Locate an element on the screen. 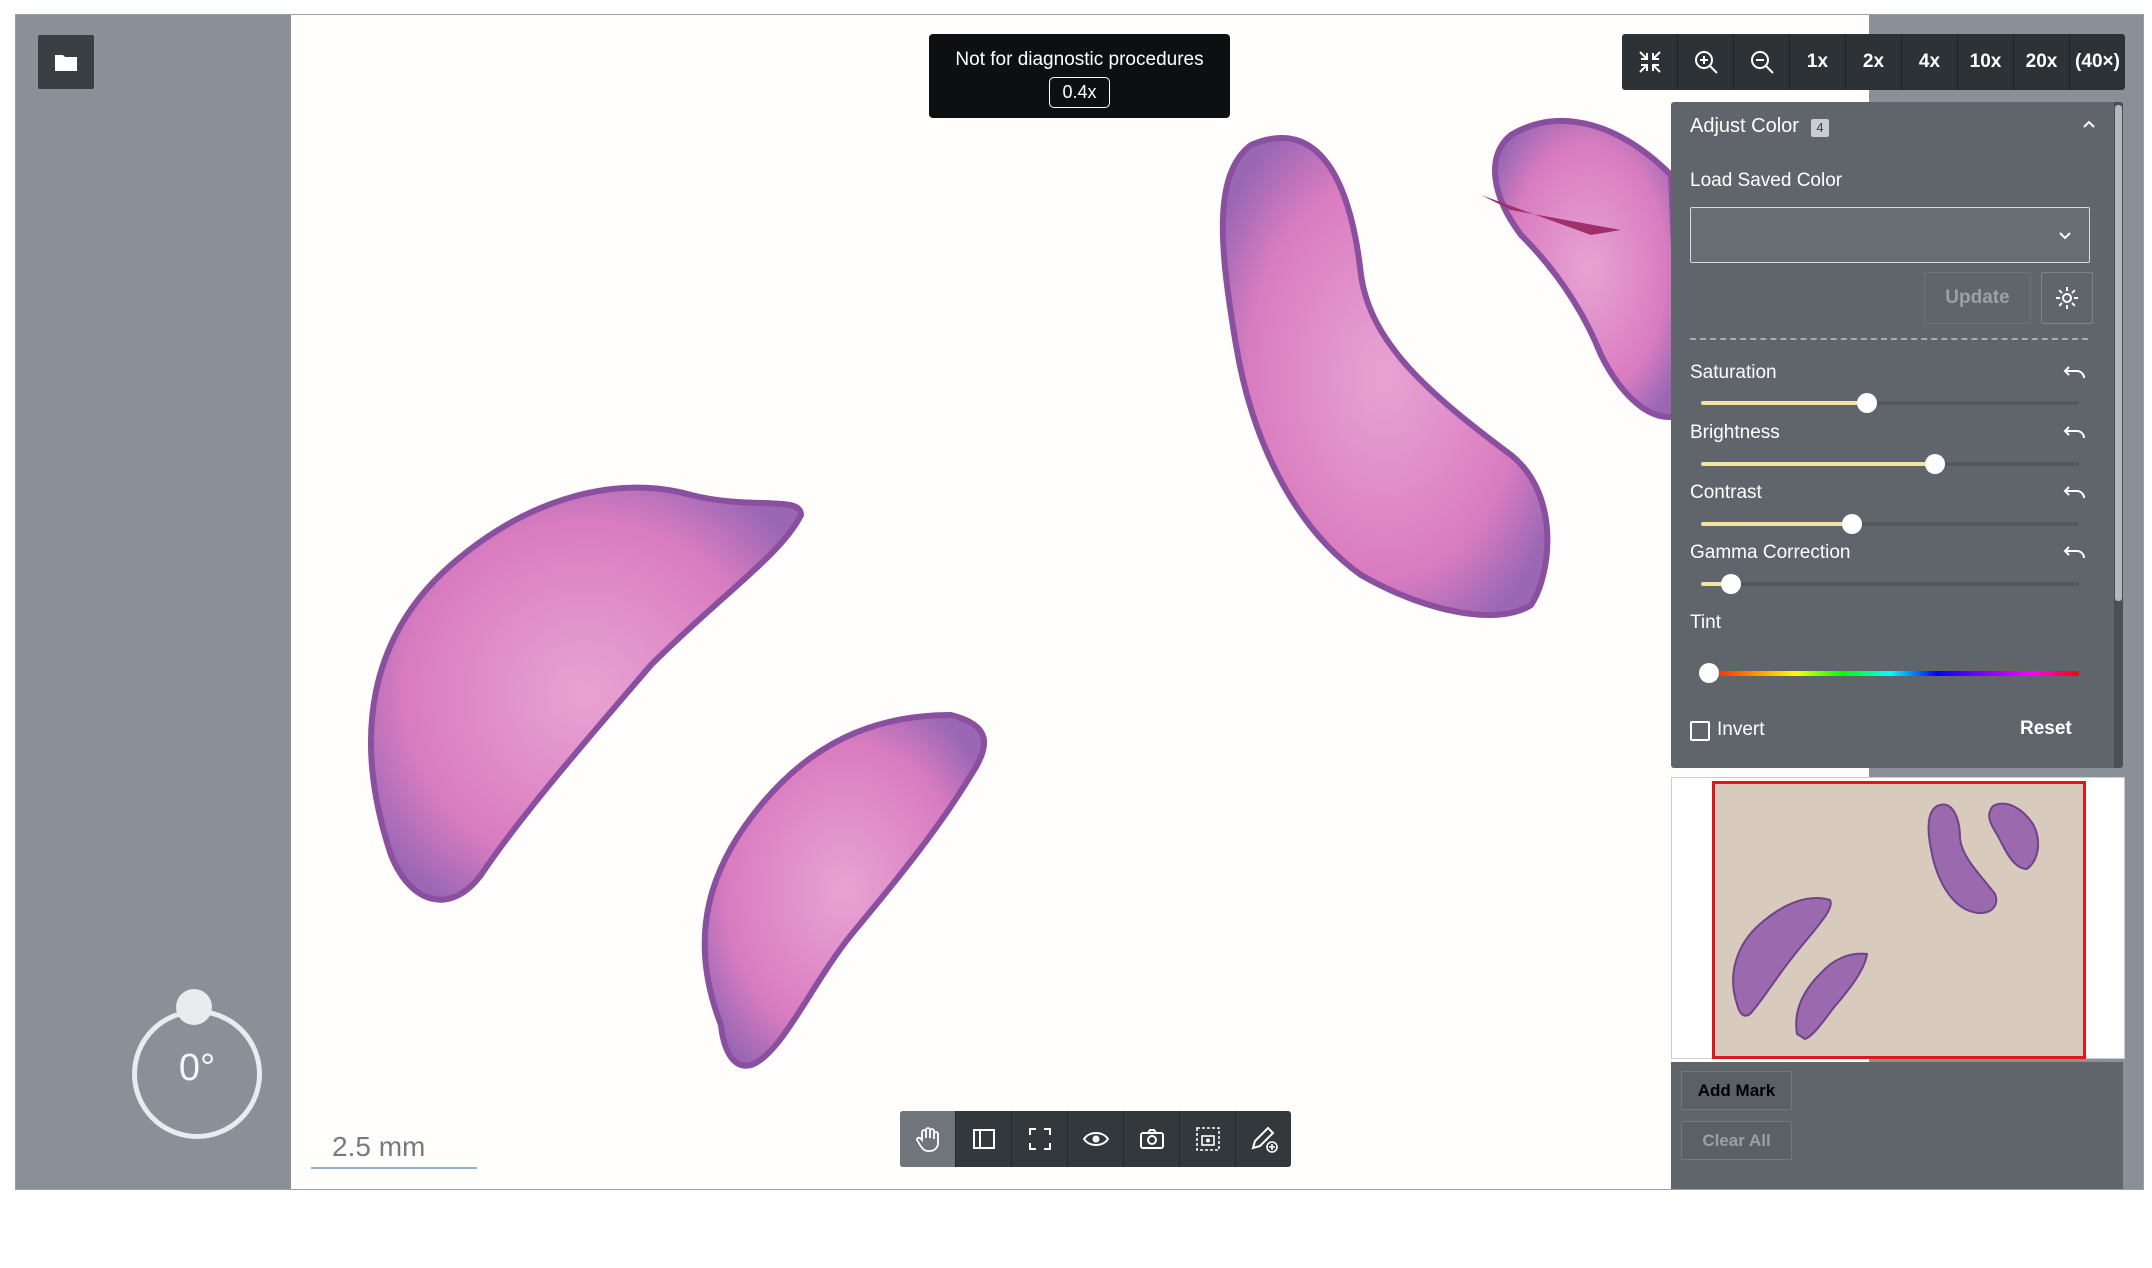 Image resolution: width=2152 pixels, height=1268 pixels. zoom-toolbar: 1x 2x 4x 10x 20x (40×) is located at coordinates (1873, 62).